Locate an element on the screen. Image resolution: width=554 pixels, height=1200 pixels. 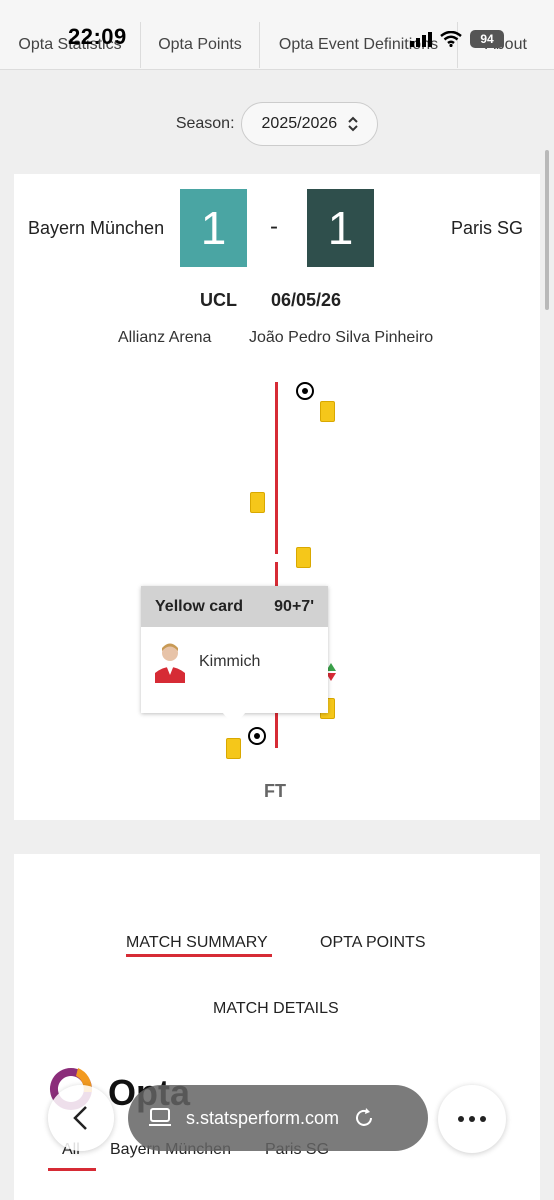
tooltip-minute: 90+7' is located at coordinates (294, 606).